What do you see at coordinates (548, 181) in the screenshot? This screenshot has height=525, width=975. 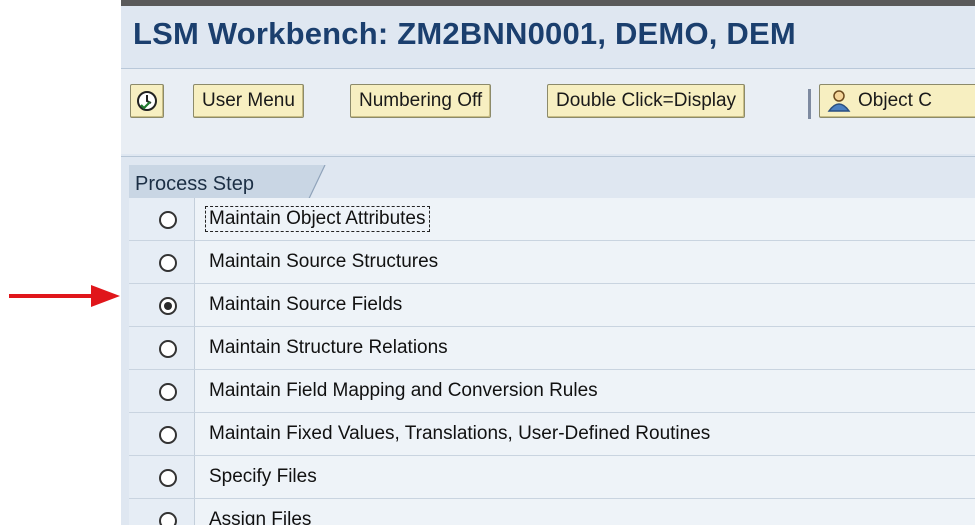 I see `table-header: Process Step` at bounding box center [548, 181].